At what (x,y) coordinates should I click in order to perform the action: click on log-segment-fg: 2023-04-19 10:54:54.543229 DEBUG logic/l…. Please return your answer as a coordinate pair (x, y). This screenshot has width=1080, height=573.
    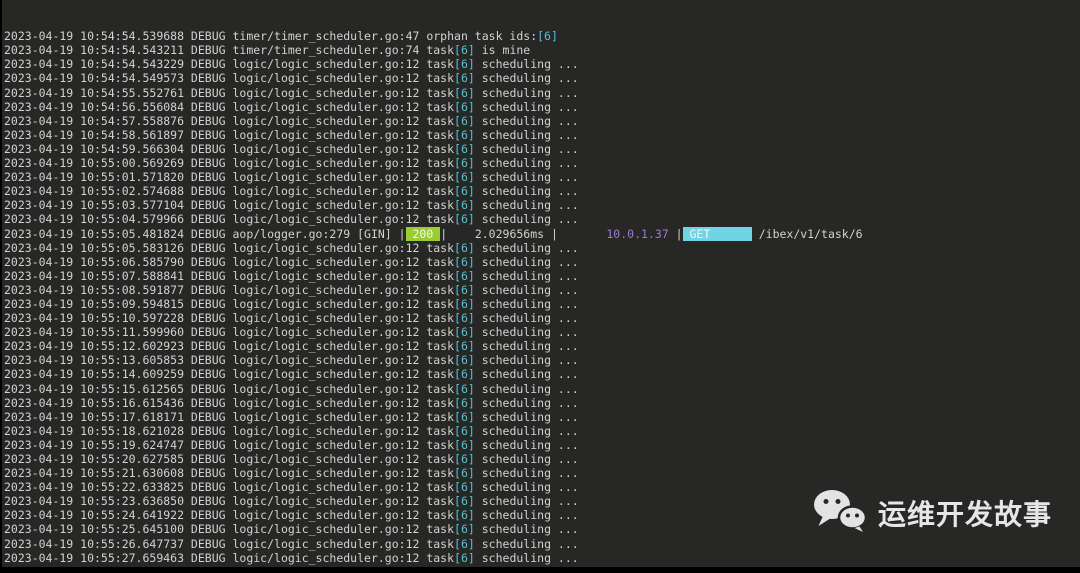
    Looking at the image, I should click on (229, 64).